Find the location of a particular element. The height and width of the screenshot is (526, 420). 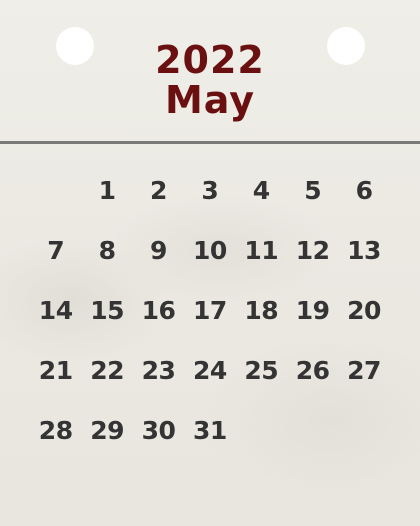

day-cell-7: 7 is located at coordinates (56, 250).